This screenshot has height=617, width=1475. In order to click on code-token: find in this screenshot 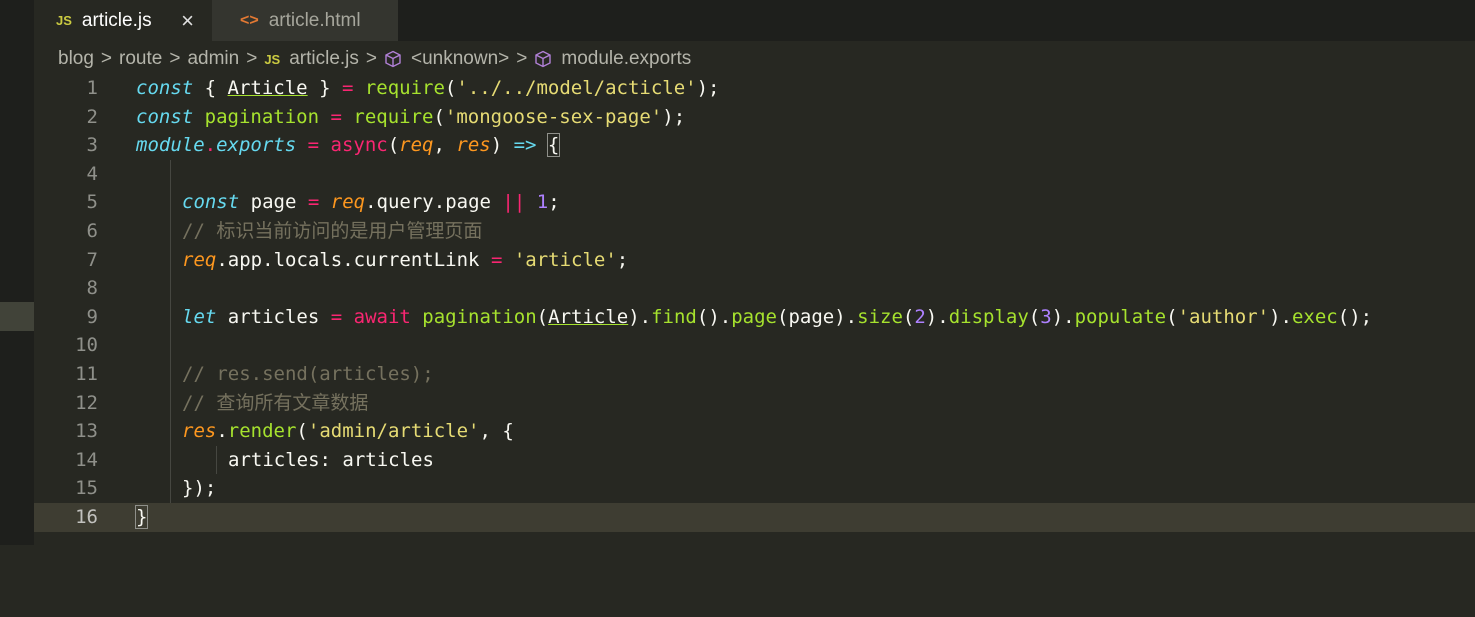, I will do `click(674, 316)`.